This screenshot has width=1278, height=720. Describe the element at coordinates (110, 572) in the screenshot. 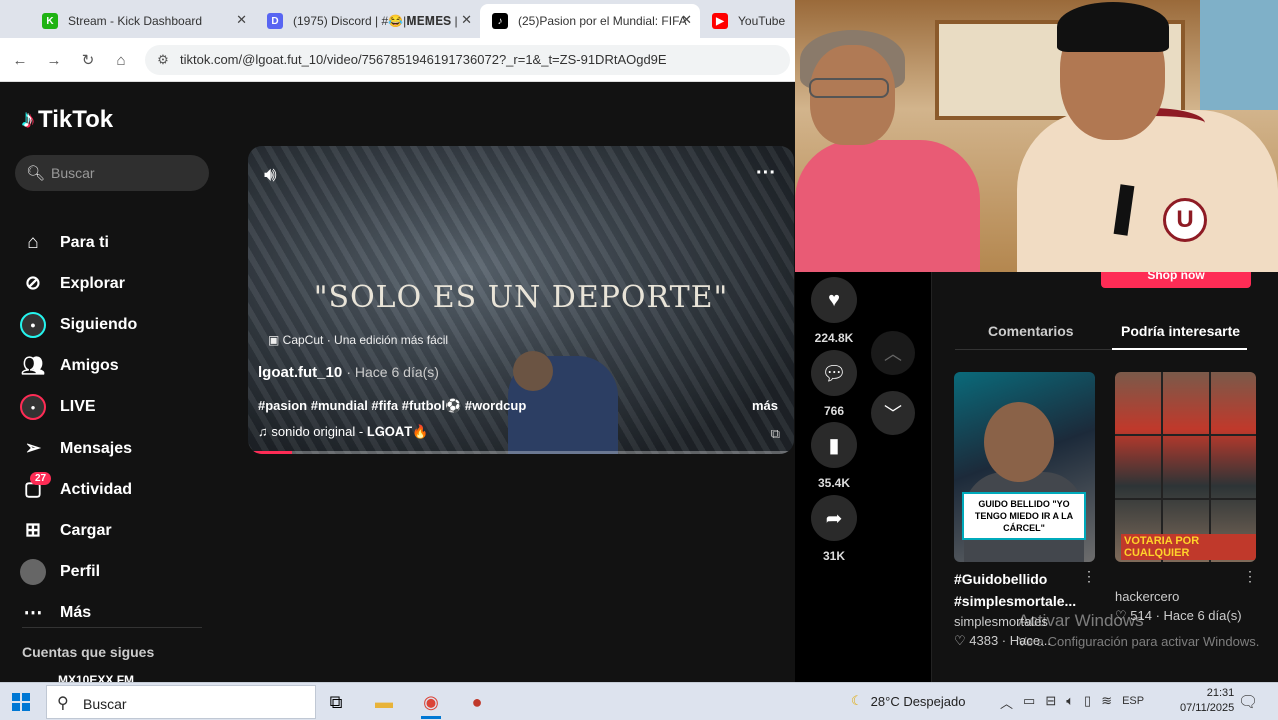

I see `sidebar-item-perfil: Perfil` at that location.